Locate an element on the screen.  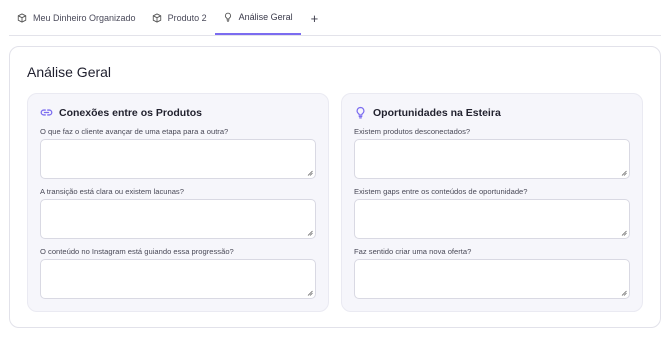
panel-title: Oportunidades na Esteira is located at coordinates (437, 112).